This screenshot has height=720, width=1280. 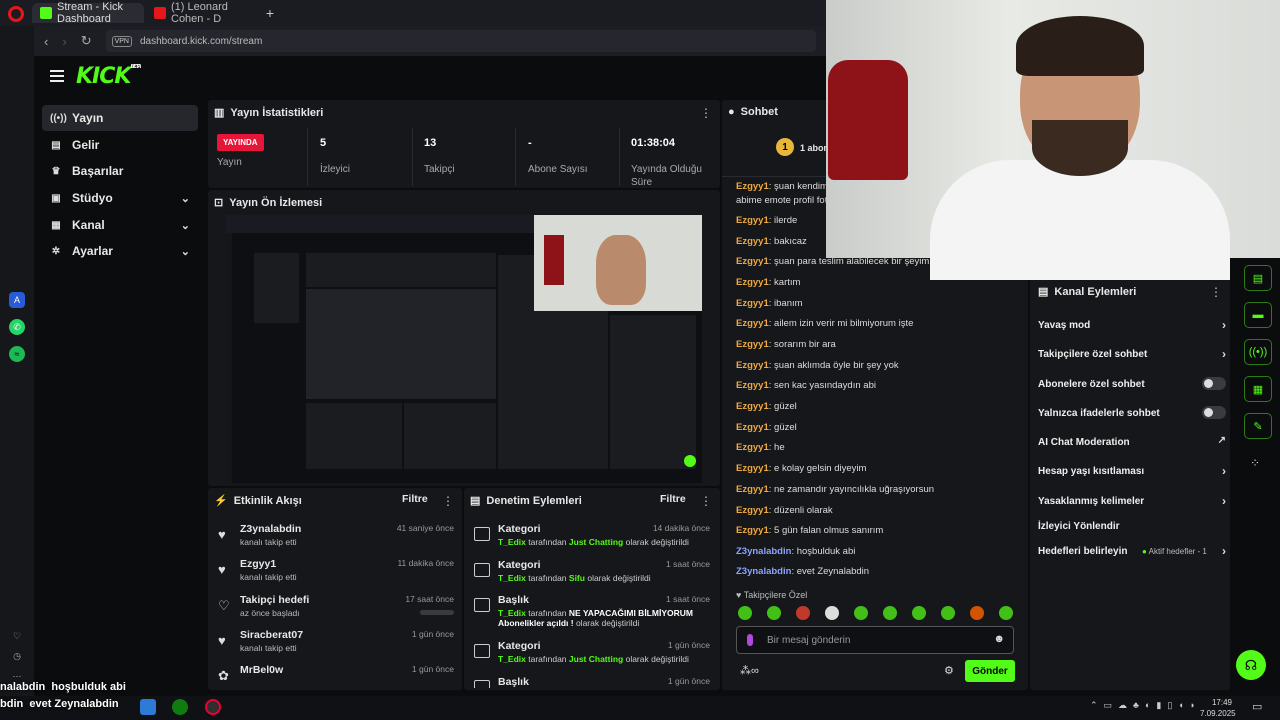 I want to click on vpn-badge: VPN, so click(x=121, y=41).